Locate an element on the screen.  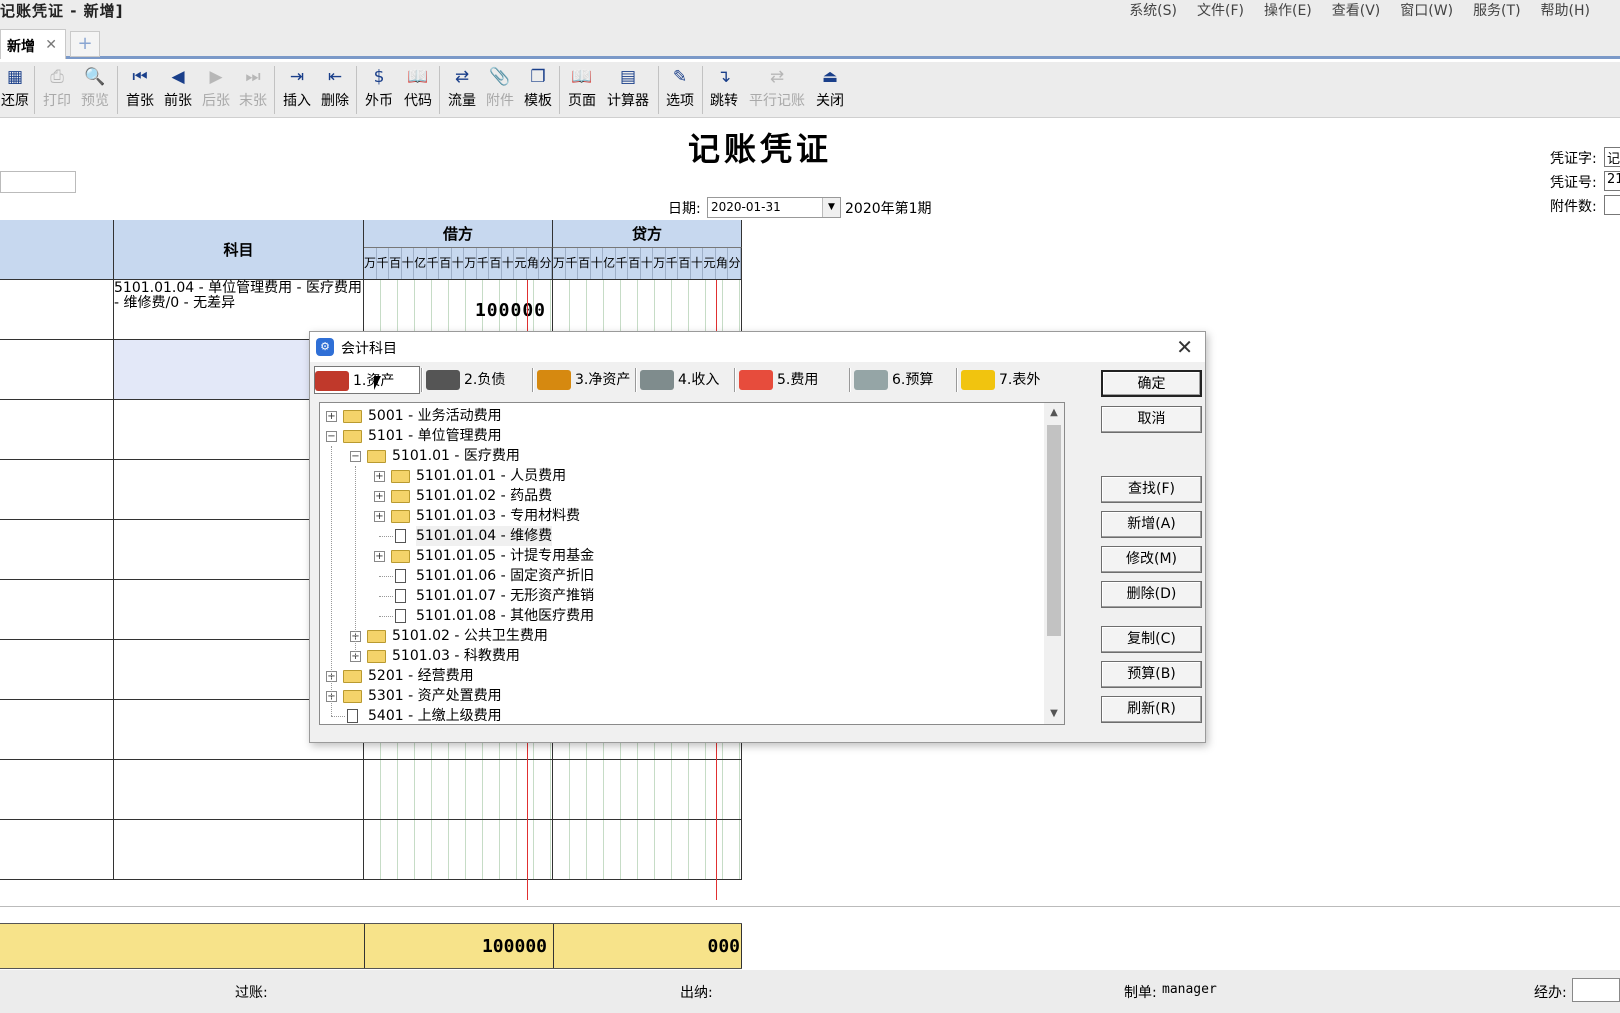
tab-apple: 5.费用 is located at coordinates (793, 380).